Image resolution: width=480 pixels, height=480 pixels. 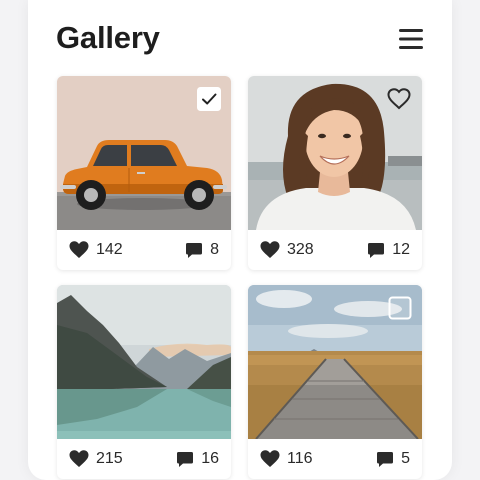 I want to click on like-button: 142, so click(x=96, y=250).